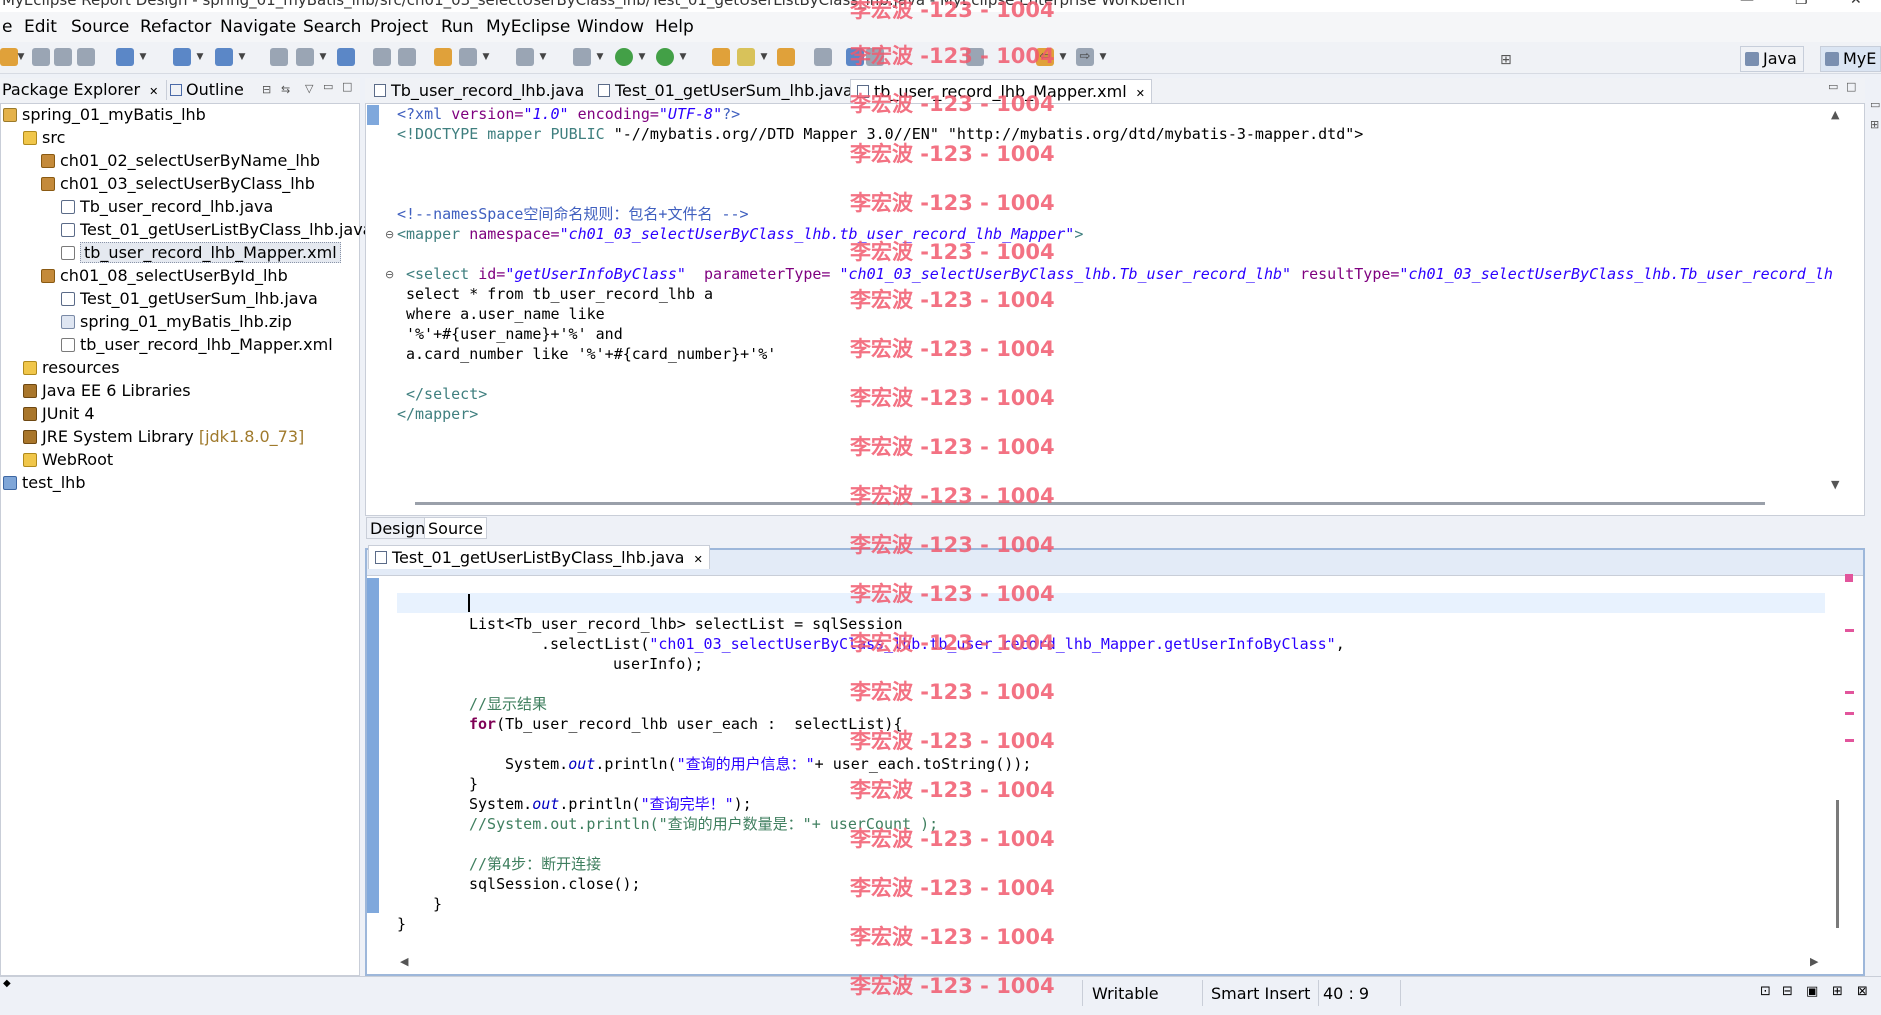 The height and width of the screenshot is (1015, 1881). I want to click on tab-test-get-user-sum: Test_01_getUserSum_lhb.java, so click(725, 91).